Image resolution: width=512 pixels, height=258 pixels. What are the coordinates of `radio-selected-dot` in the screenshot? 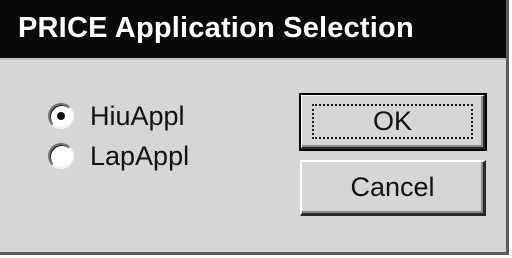 It's located at (61, 116).